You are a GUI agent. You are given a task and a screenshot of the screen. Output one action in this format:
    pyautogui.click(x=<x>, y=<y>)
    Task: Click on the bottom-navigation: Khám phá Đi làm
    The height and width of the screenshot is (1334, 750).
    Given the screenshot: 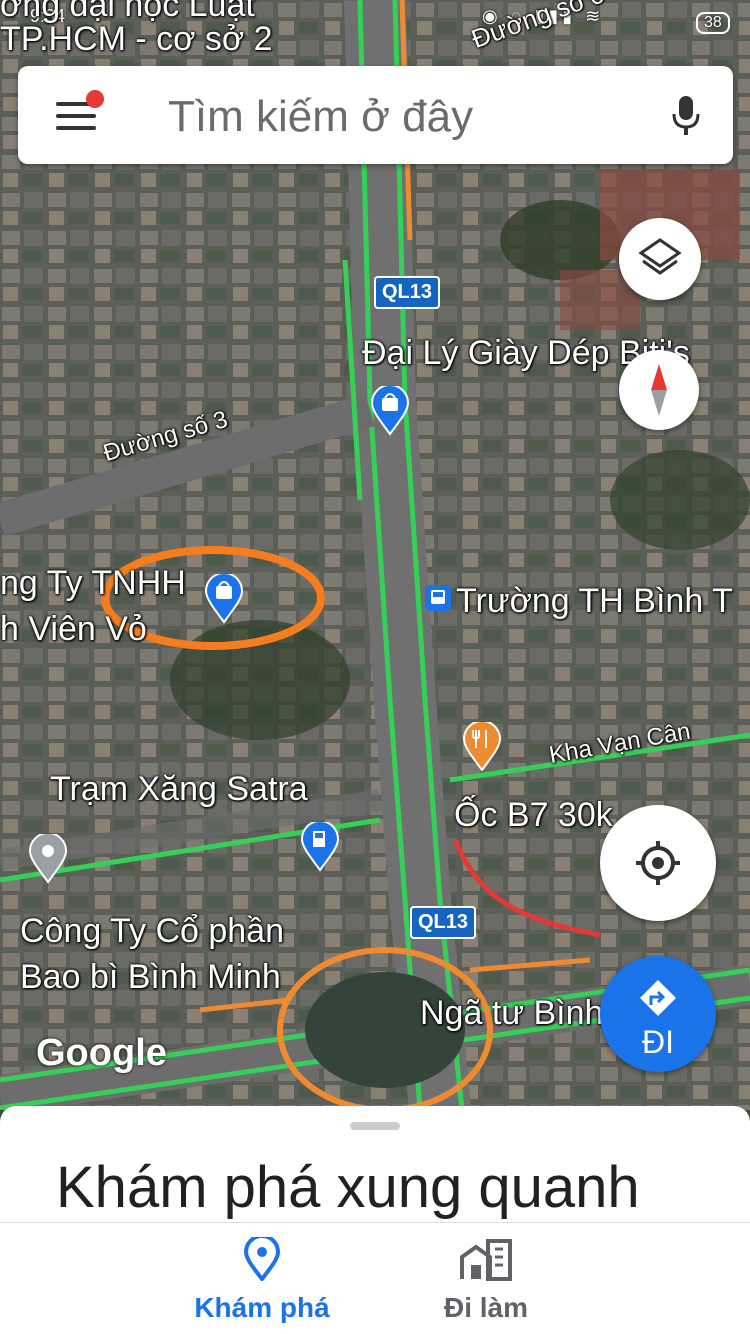 What is the action you would take?
    pyautogui.click(x=375, y=1278)
    